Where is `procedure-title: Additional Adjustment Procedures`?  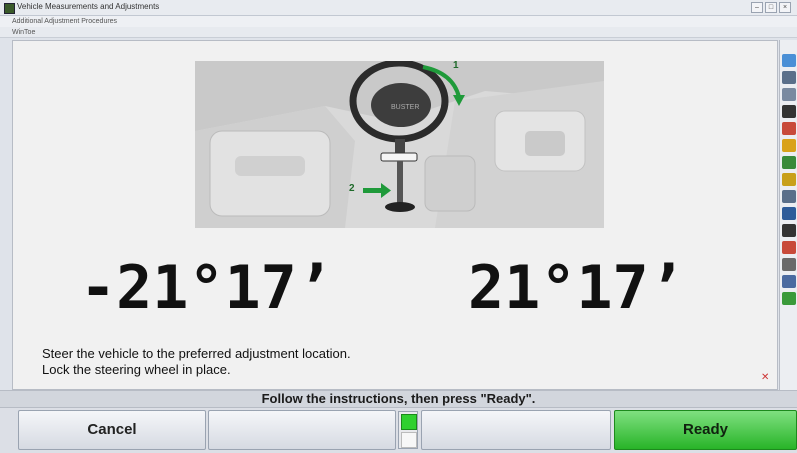
procedure-title: Additional Adjustment Procedures is located at coordinates (398, 21).